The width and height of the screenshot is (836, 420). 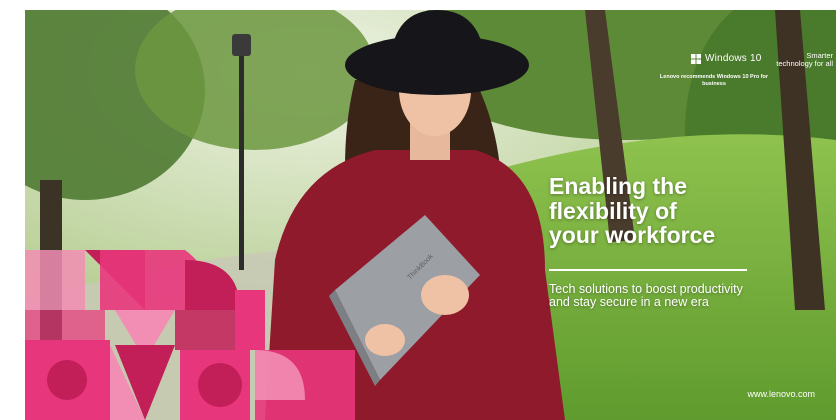 What do you see at coordinates (733, 58) in the screenshot?
I see `windows-label: Windows 10` at bounding box center [733, 58].